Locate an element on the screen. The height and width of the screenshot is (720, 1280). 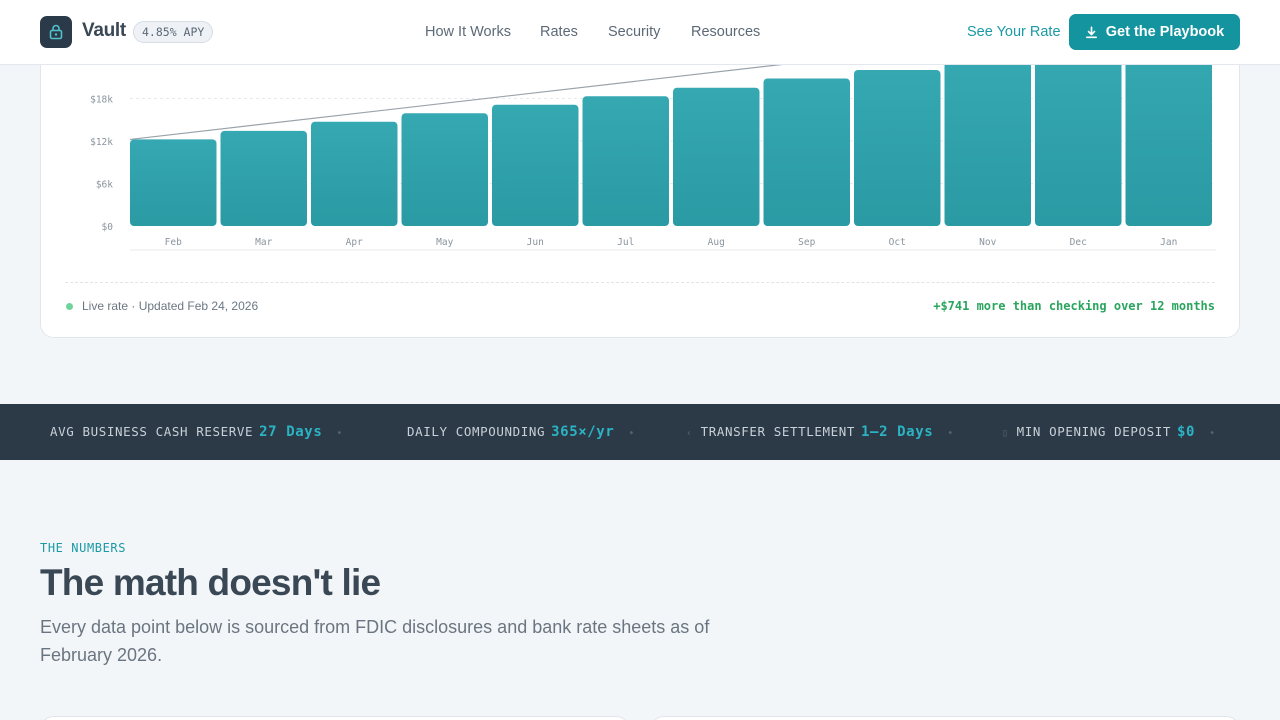
stat-compounding: DAILY COMPOUNDING 365×/yr • is located at coordinates (521, 432).